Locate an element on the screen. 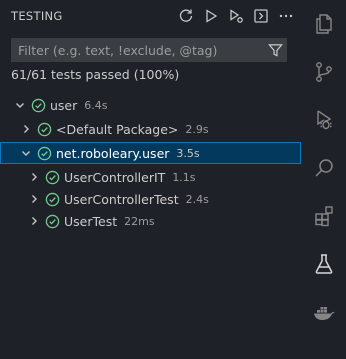  tree-item-usercontrollertest: UserControllerTest 2.4s is located at coordinates (150, 199).